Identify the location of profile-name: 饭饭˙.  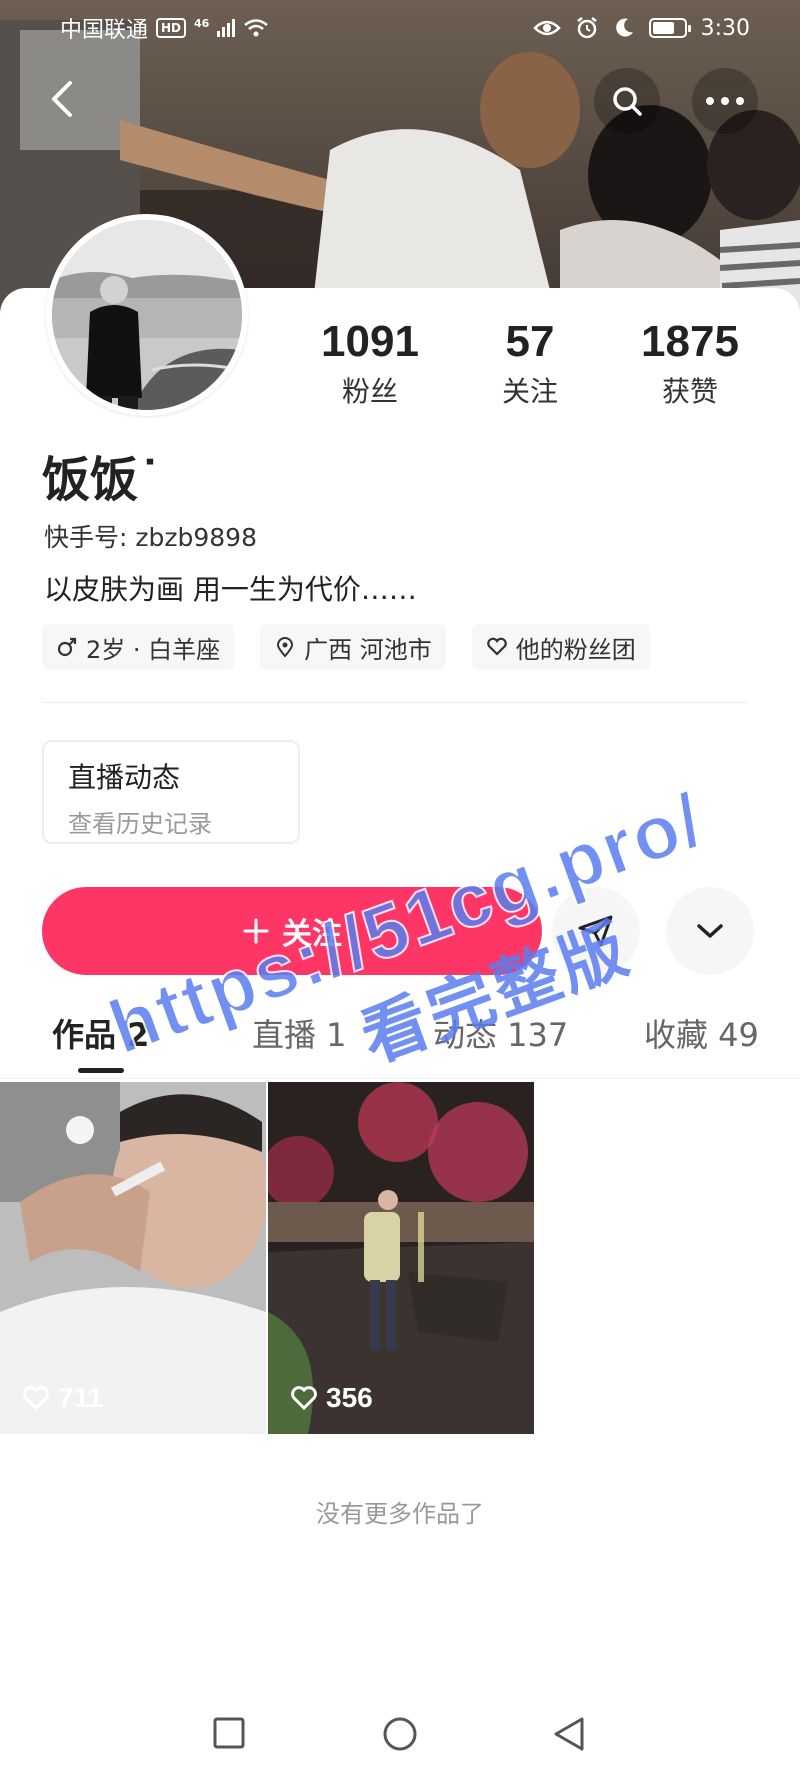
(102, 480).